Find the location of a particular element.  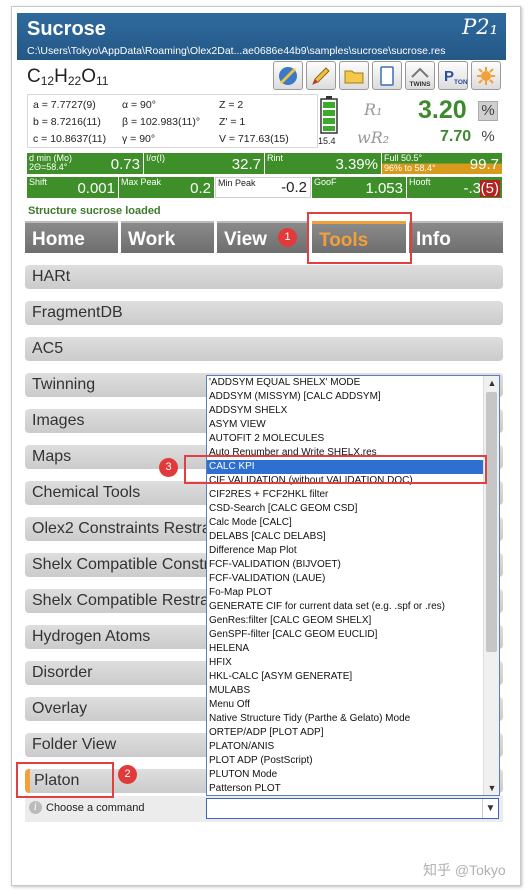

tab-work: Work is located at coordinates (167, 237).